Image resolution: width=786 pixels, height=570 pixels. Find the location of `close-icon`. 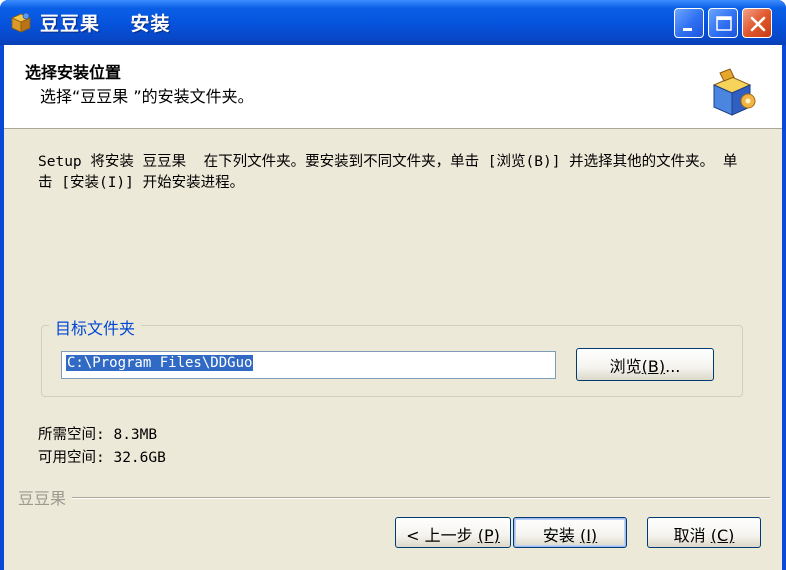

close-icon is located at coordinates (758, 24).